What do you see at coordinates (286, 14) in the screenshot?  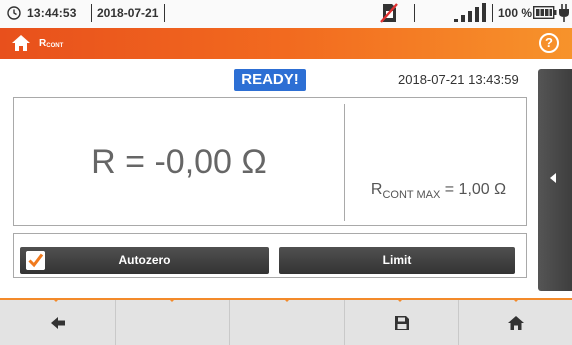 I see `status-bar: 13:44:53 2018-07-21 100 %` at bounding box center [286, 14].